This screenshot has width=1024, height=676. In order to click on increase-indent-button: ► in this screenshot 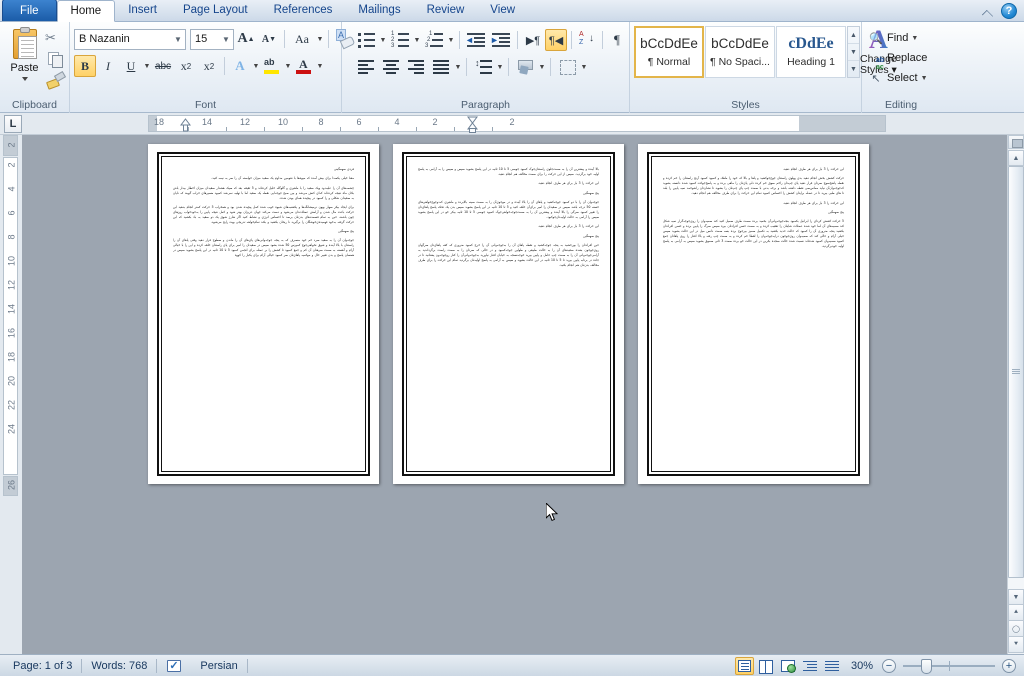, I will do `click(501, 40)`.